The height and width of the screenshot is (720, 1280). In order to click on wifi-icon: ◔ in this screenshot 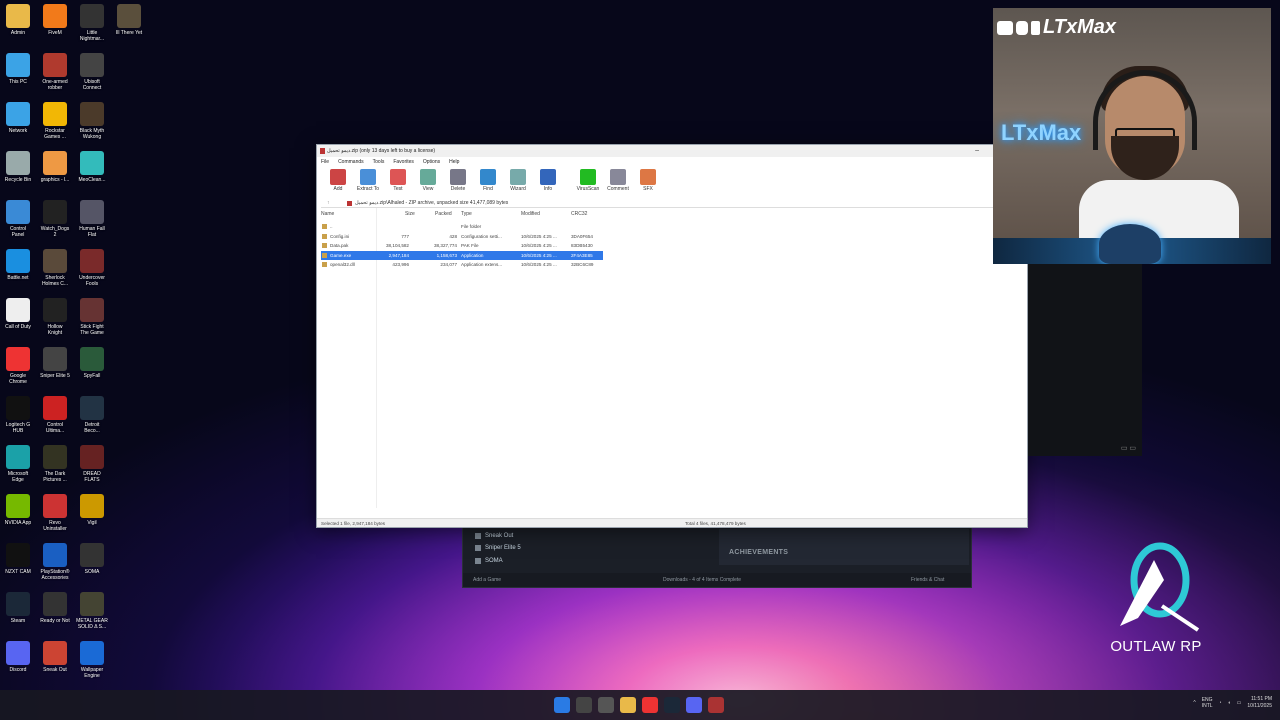, I will do `click(1220, 703)`.